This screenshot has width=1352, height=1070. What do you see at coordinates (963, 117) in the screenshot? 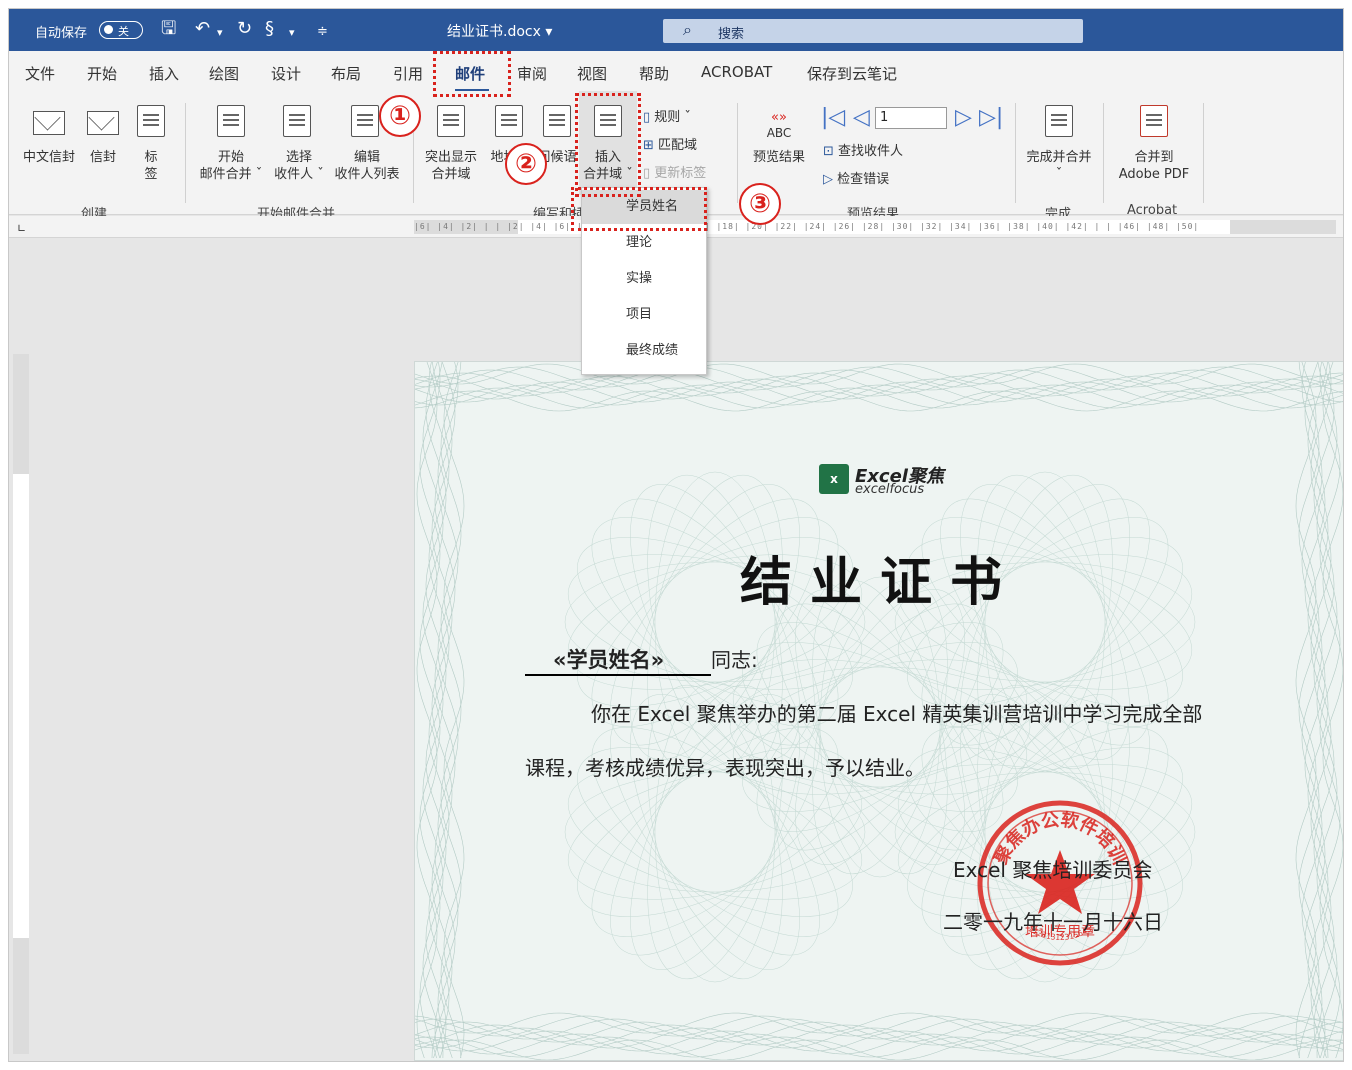
I see `next-record-icon: ▷` at bounding box center [963, 117].